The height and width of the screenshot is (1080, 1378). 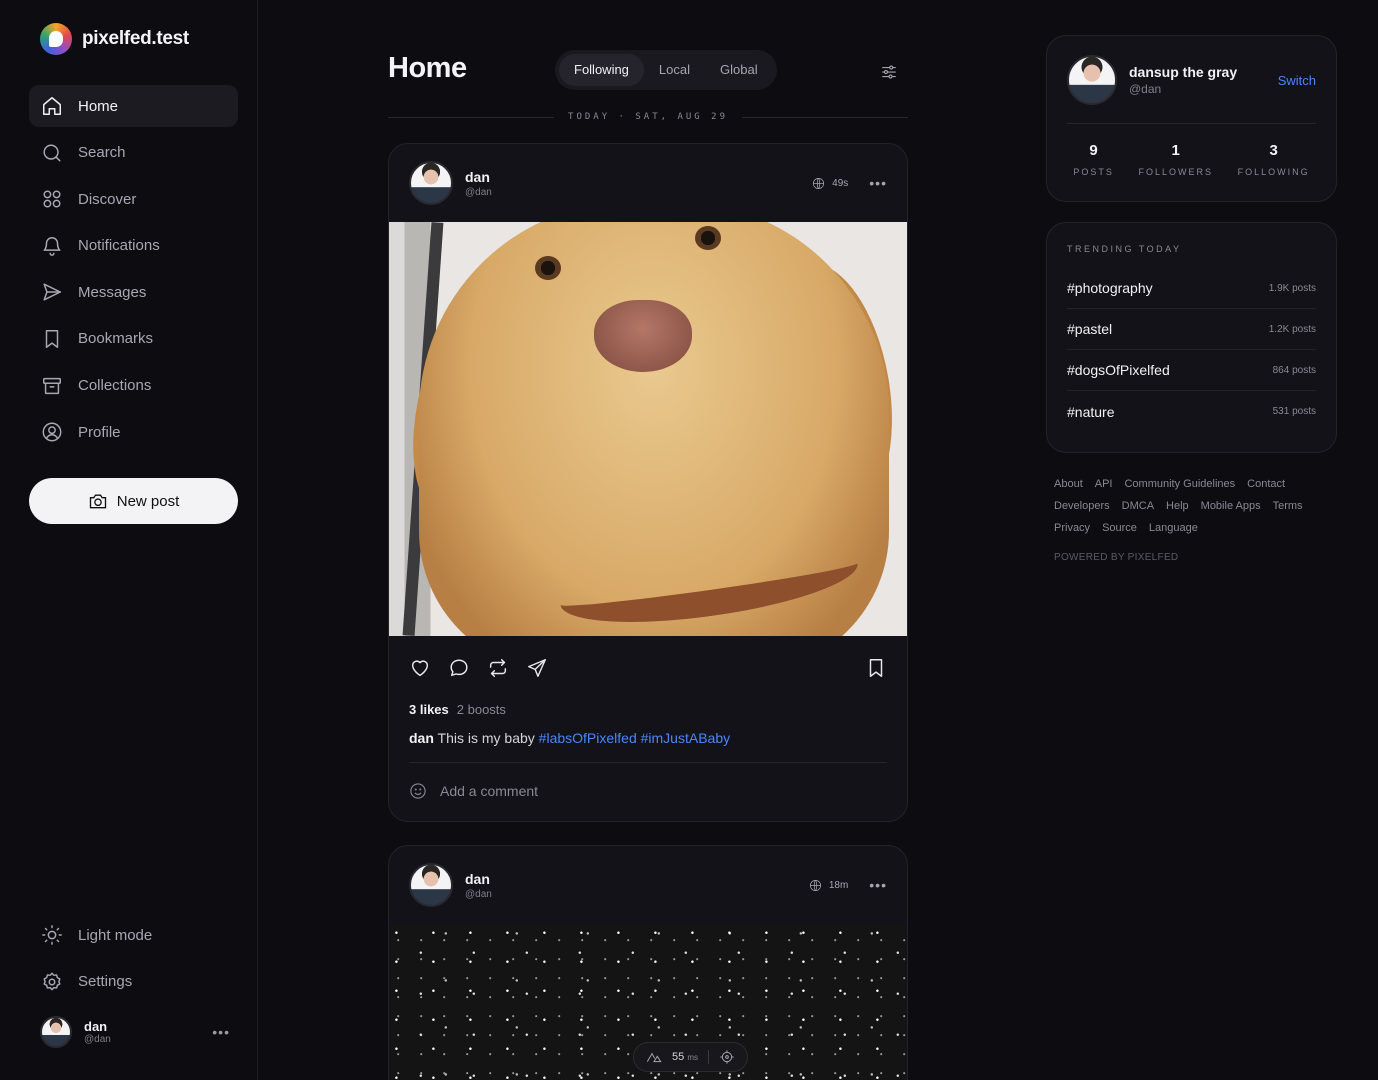 I want to click on stat-label: FOLLOWERS, so click(x=1175, y=172).